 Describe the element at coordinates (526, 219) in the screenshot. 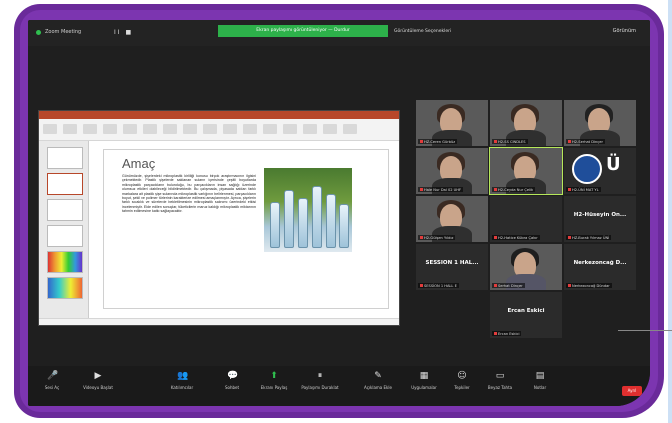

I see `participant-tile: H2-Hatice Kübra Çakır` at that location.